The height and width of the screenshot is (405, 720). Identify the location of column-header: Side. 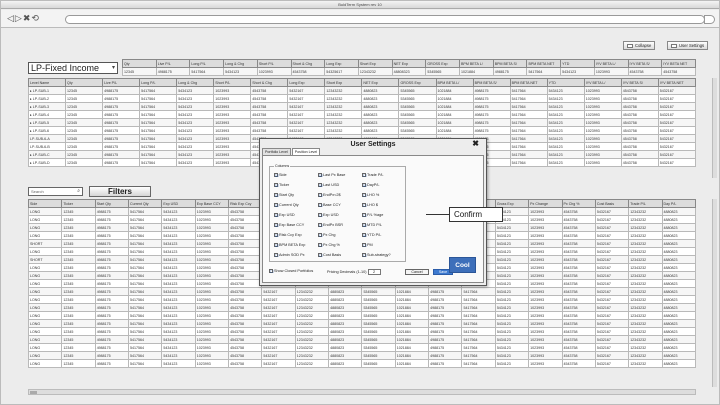
(45, 203).